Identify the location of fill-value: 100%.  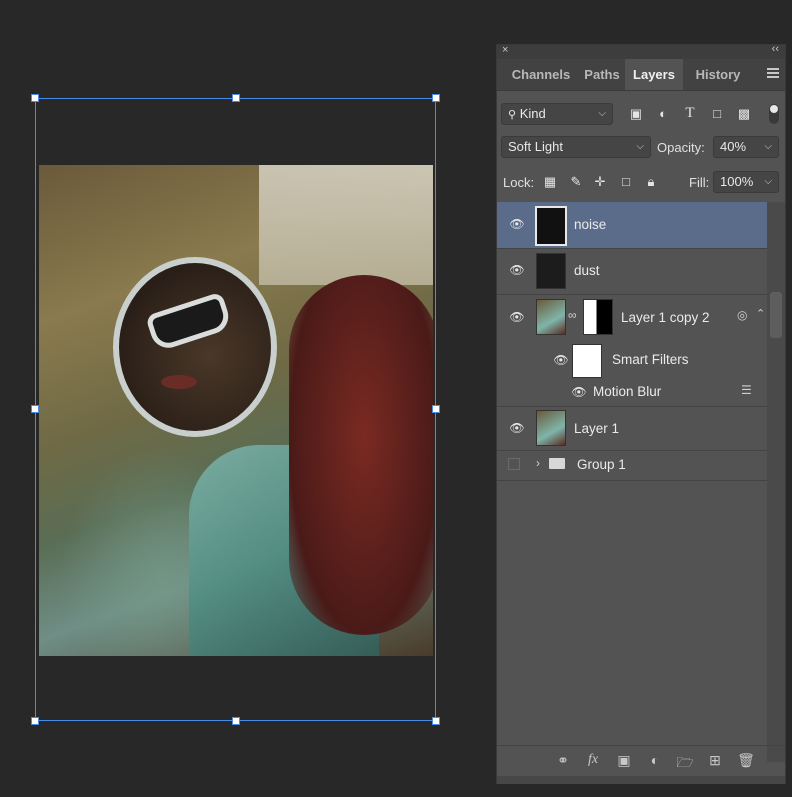
(737, 181).